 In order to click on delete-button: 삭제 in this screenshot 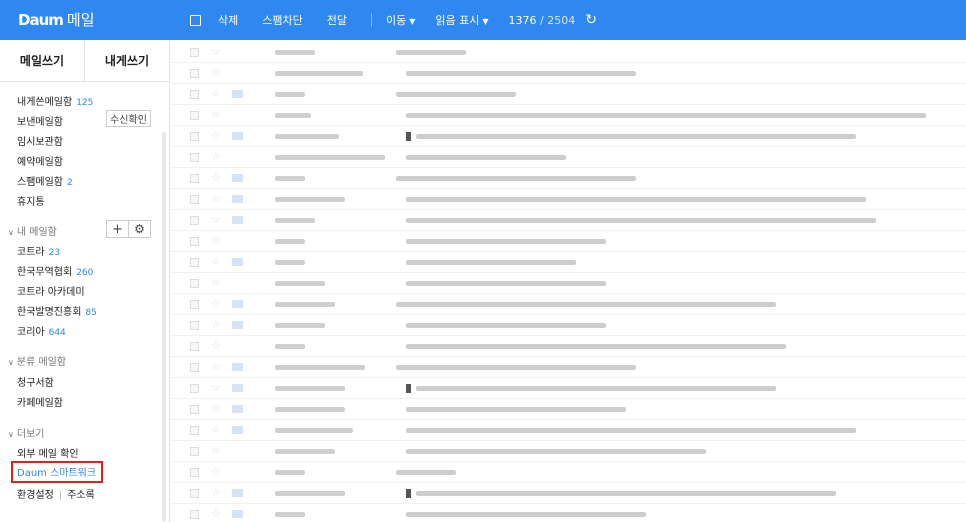, I will do `click(228, 20)`.